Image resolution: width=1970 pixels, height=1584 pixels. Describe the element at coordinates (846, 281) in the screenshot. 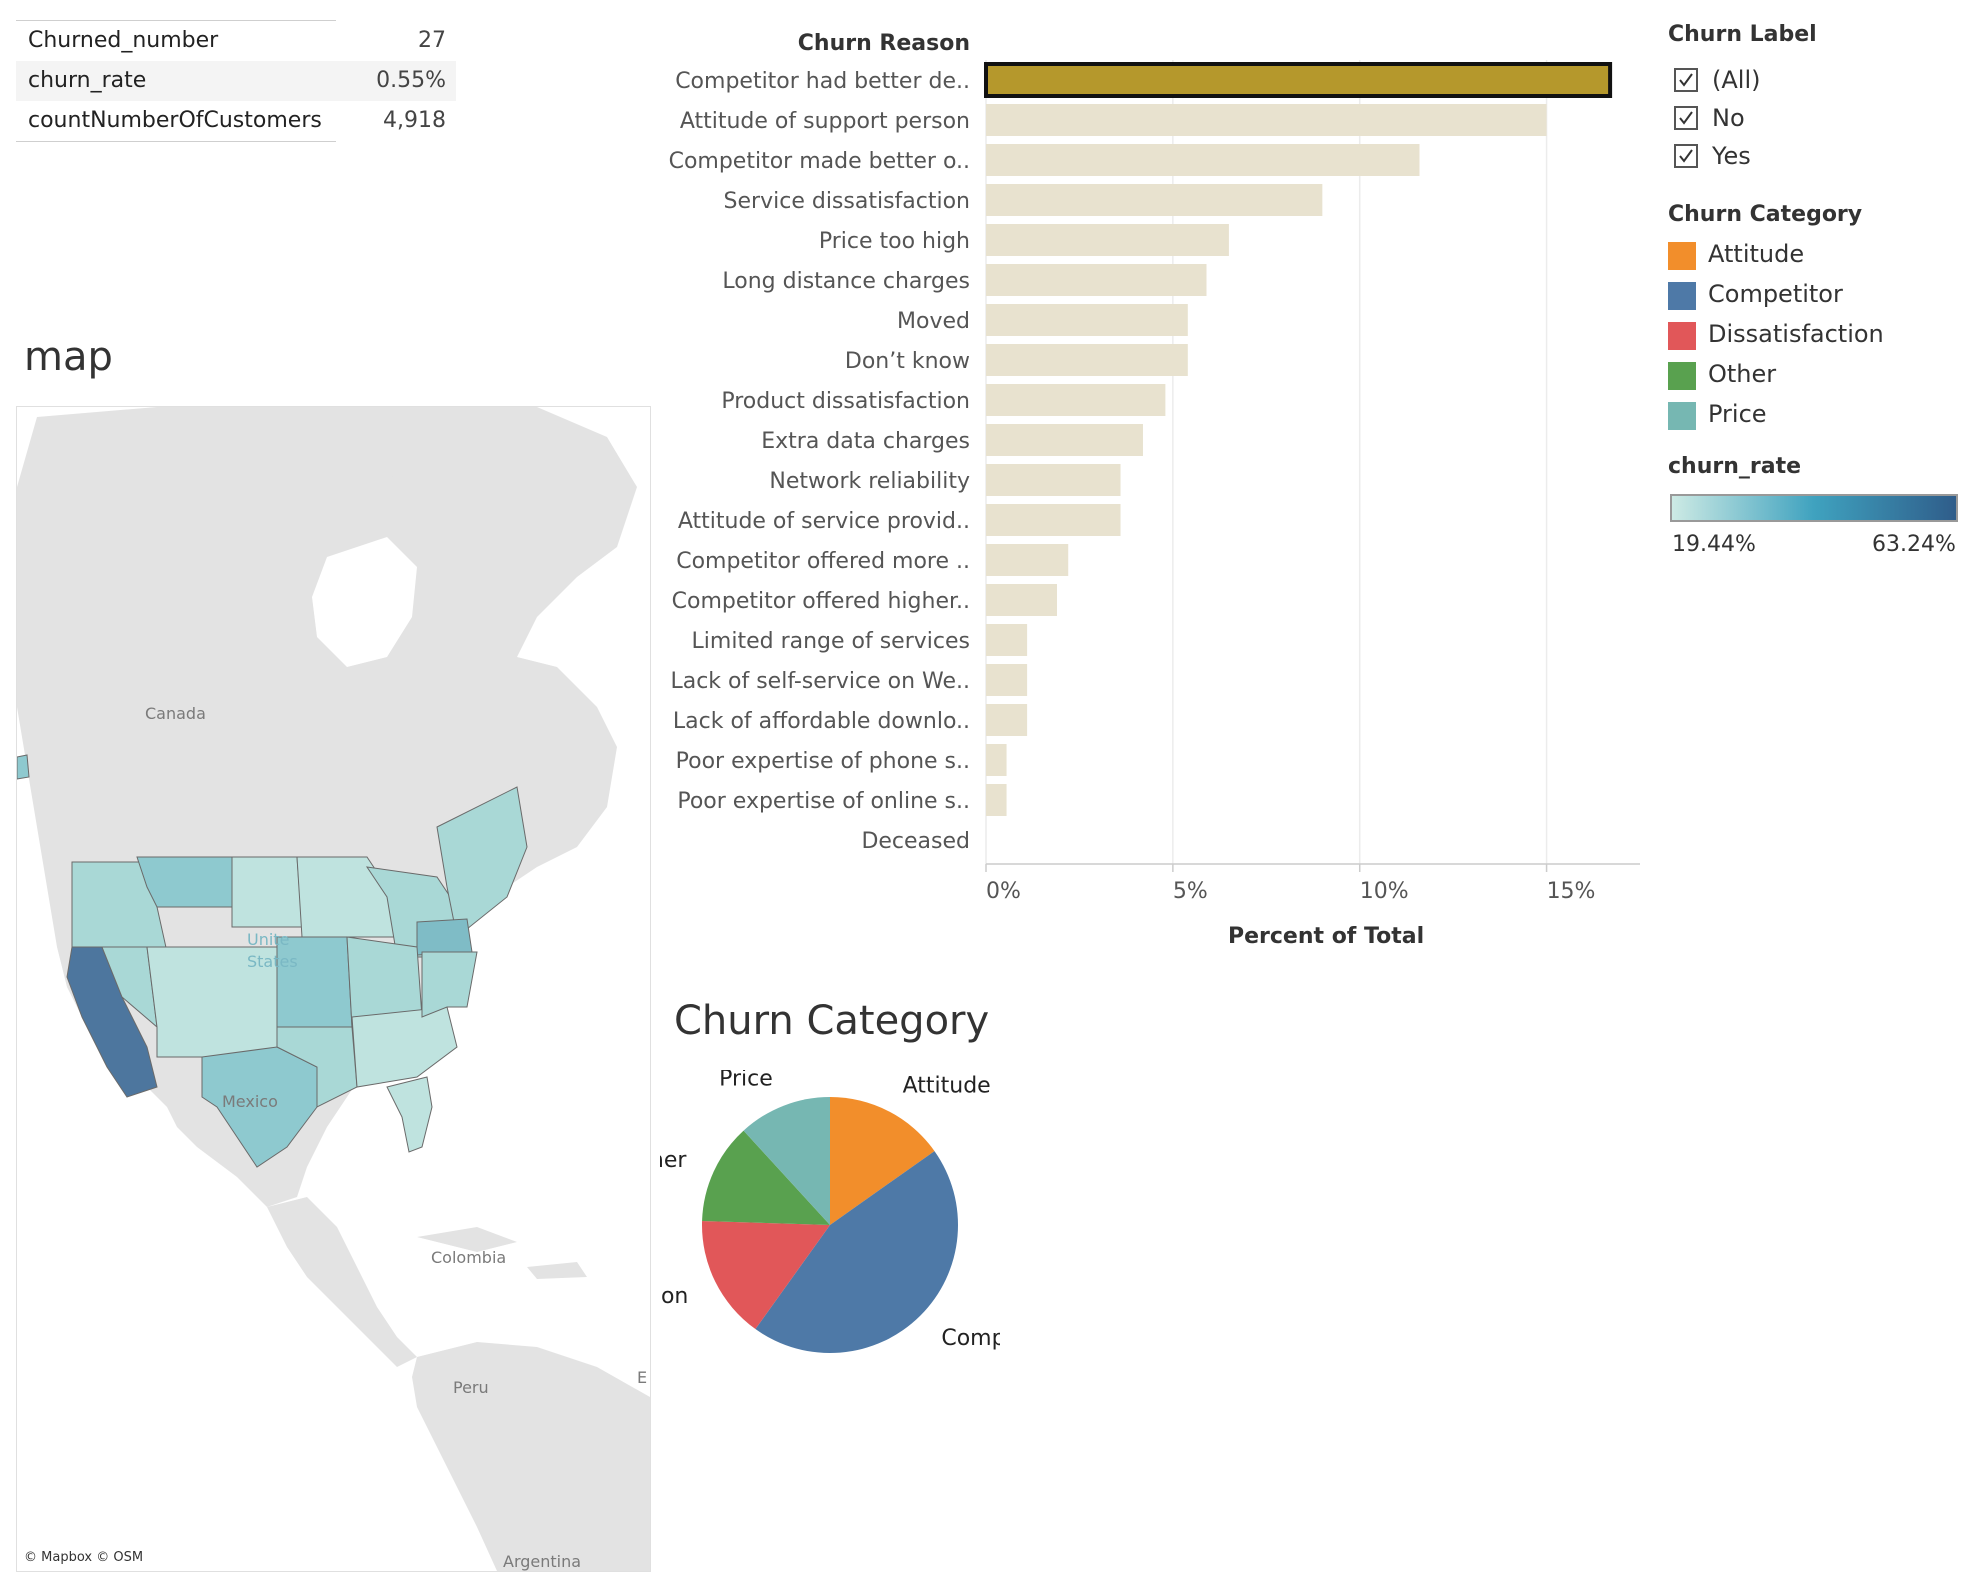

I see `bar-category-label: Long distance charges` at that location.